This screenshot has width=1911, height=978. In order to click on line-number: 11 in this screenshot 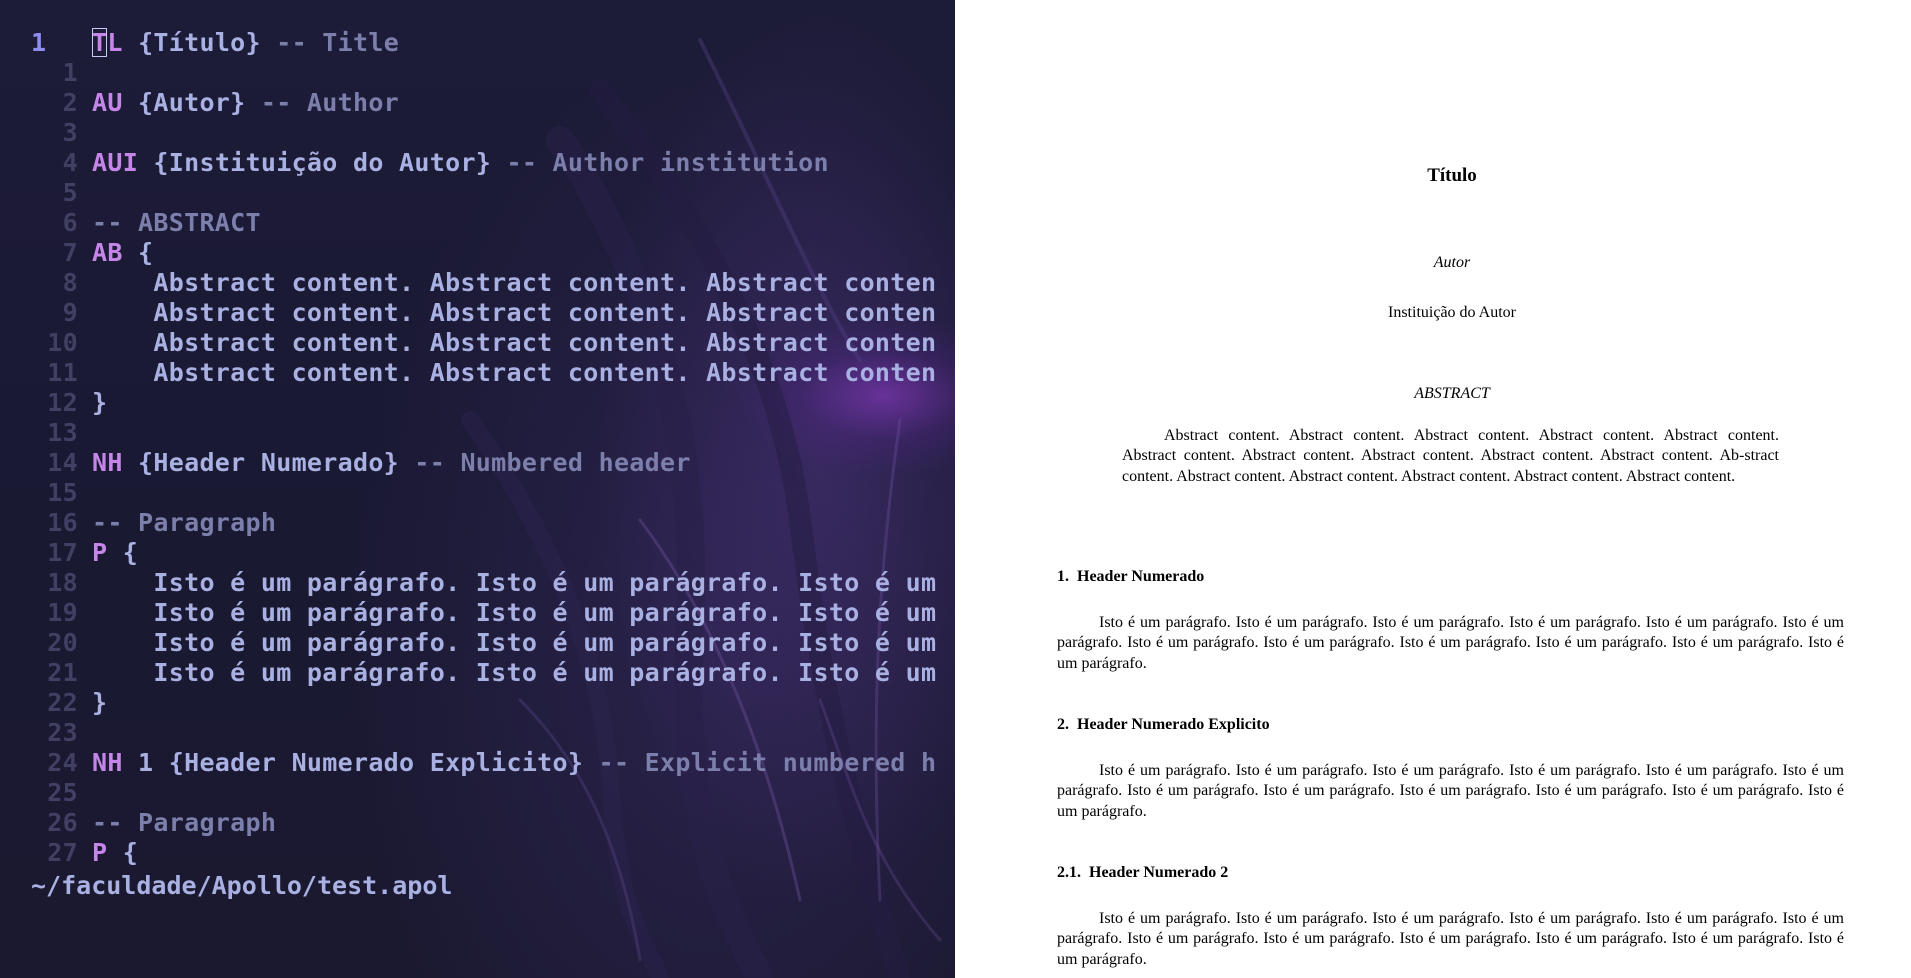, I will do `click(62, 372)`.